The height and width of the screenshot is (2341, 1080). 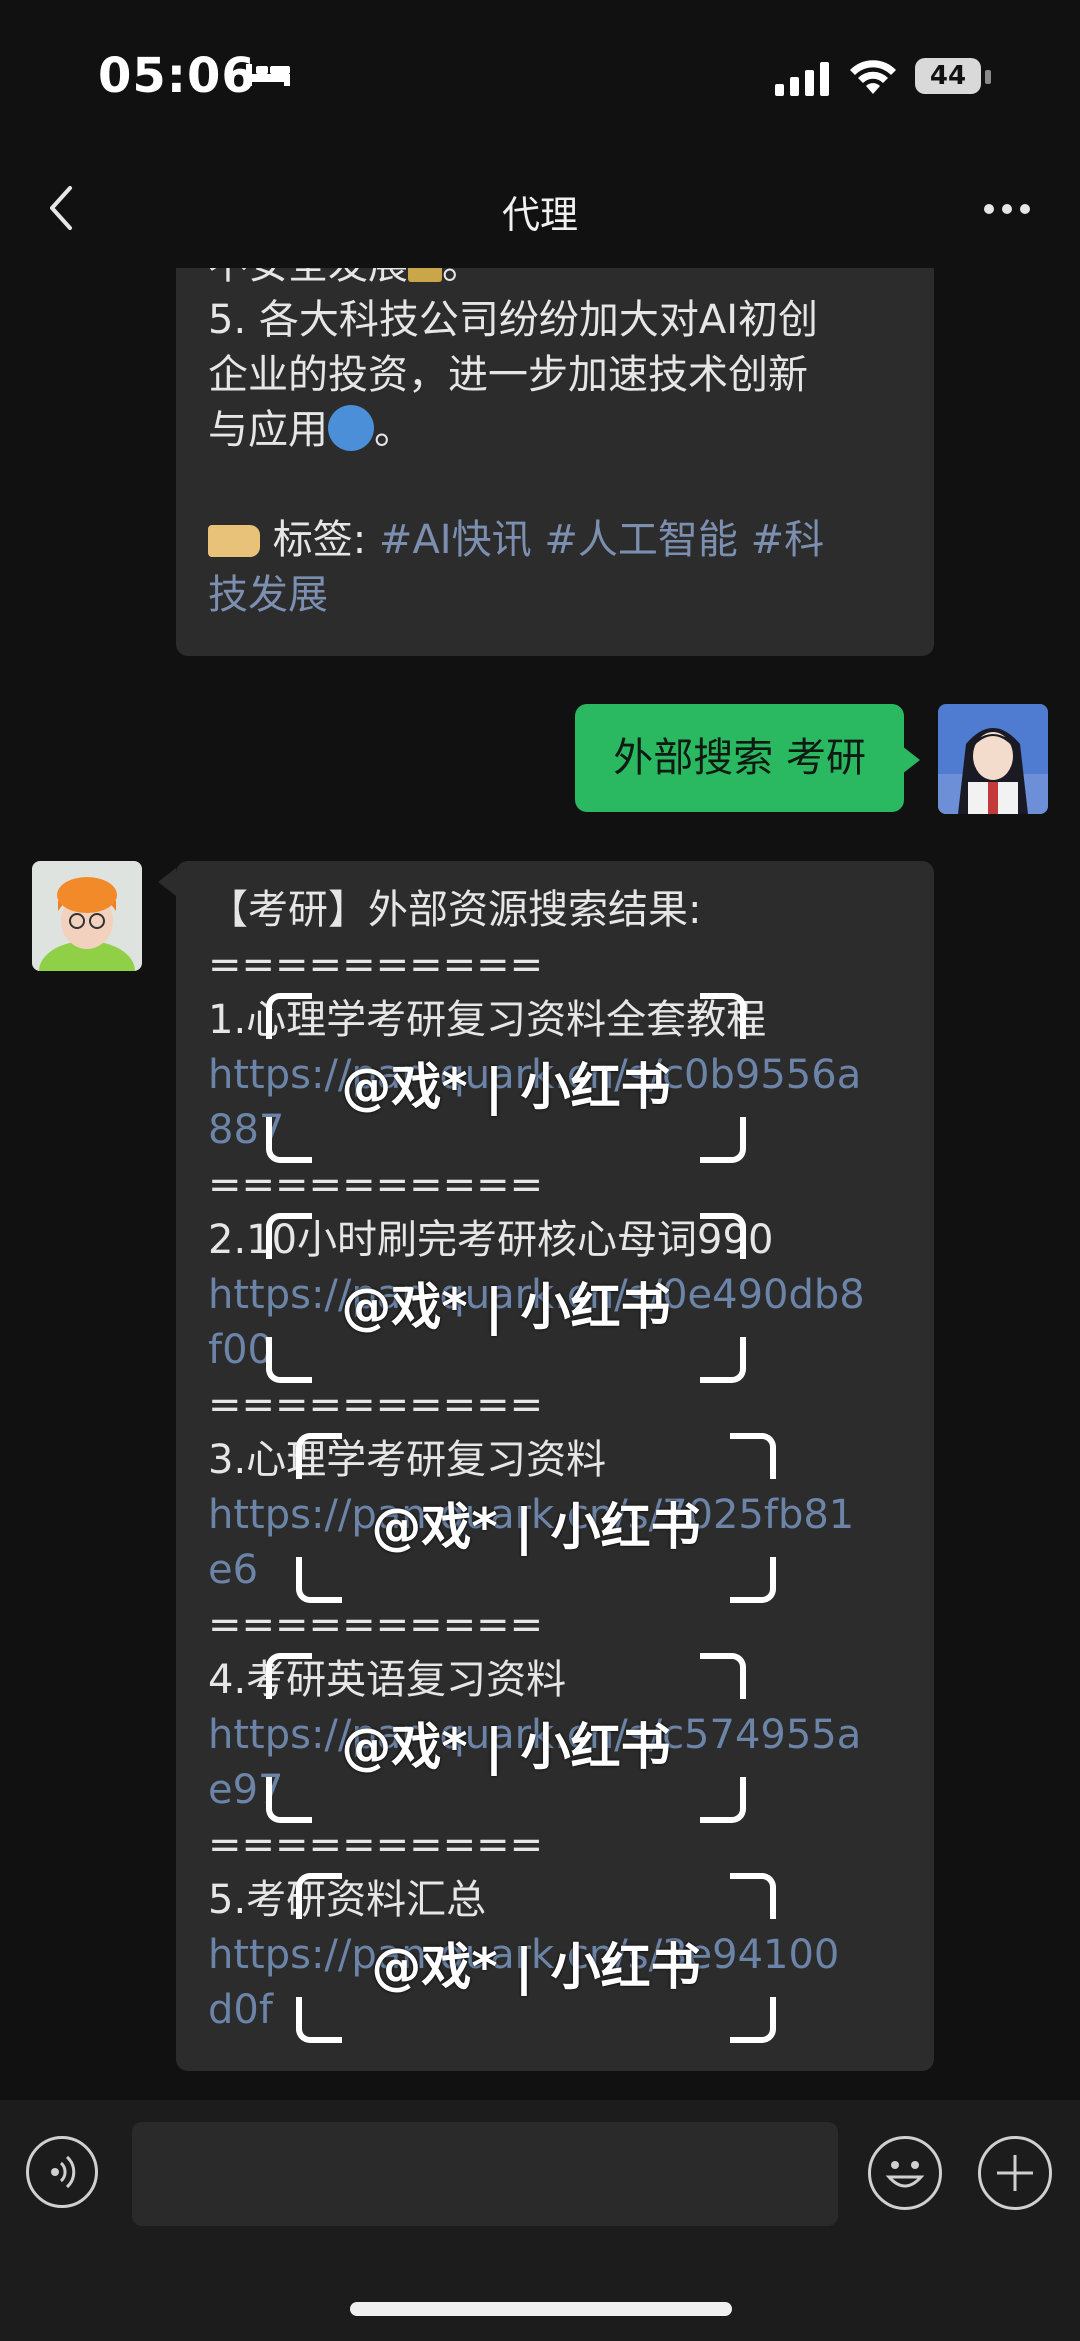 What do you see at coordinates (555, 280) in the screenshot?
I see `message-line: 不安全发展。` at bounding box center [555, 280].